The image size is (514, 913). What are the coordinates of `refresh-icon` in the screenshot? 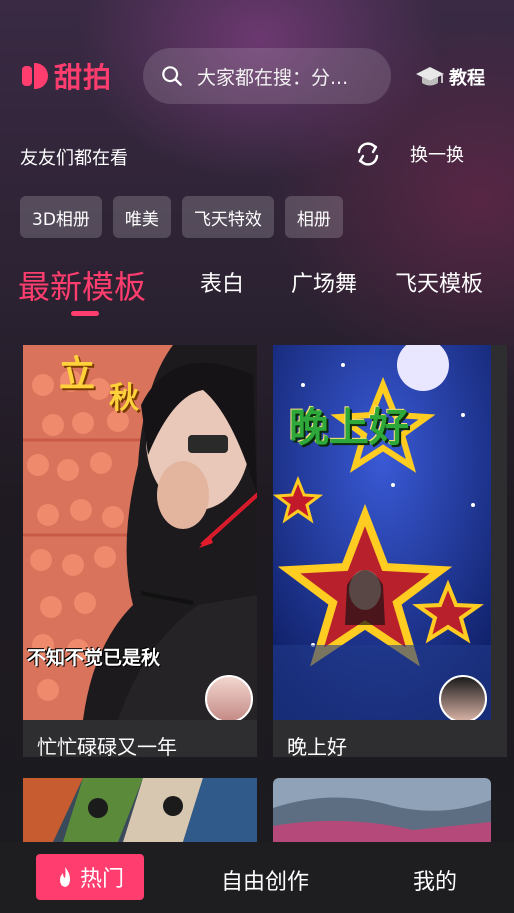 It's located at (368, 154).